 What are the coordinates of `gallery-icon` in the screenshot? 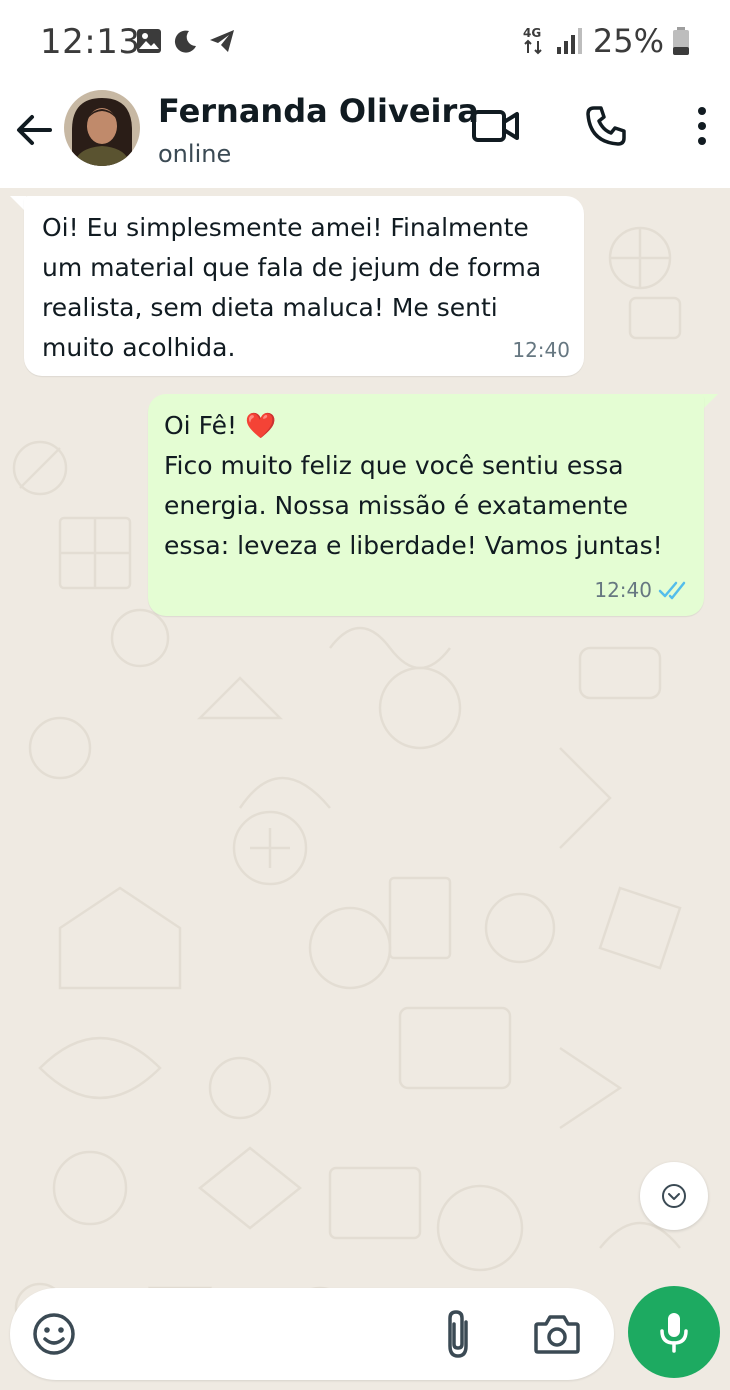 It's located at (149, 41).